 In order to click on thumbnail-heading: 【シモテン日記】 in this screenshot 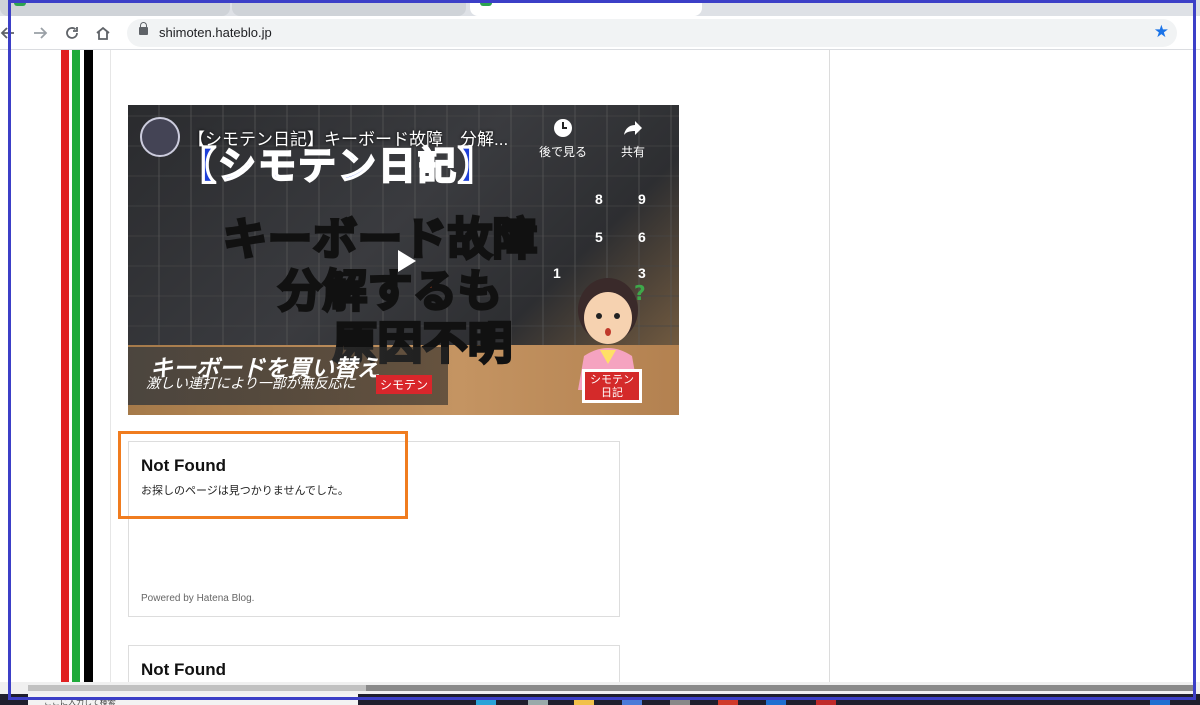, I will do `click(338, 167)`.